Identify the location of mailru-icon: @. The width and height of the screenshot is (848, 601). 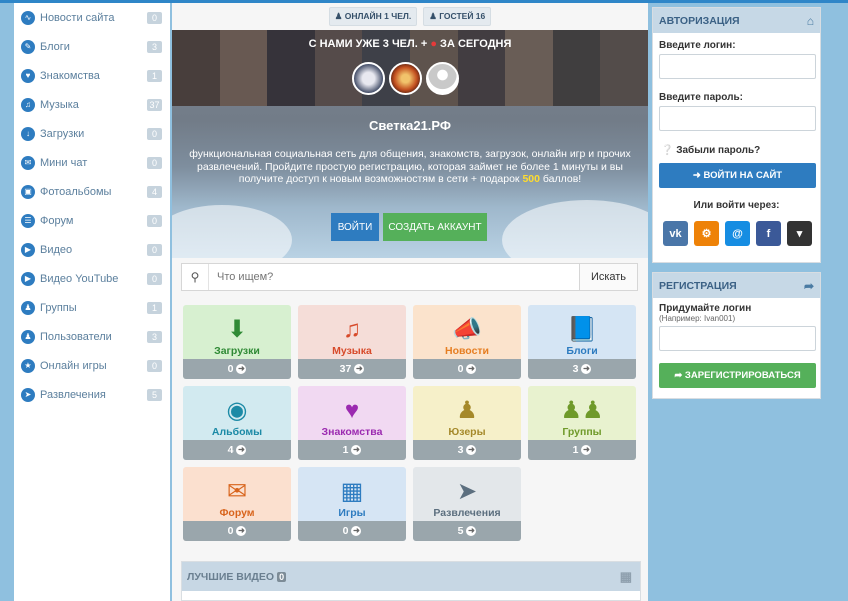
(737, 233).